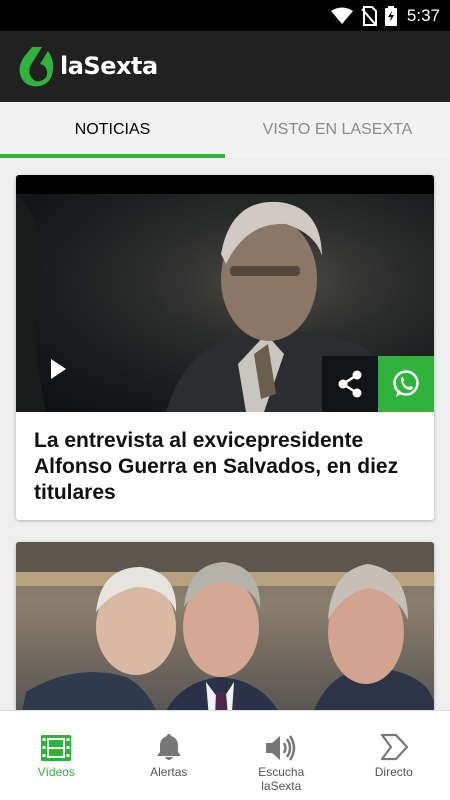 This screenshot has height=800, width=450. I want to click on play-button, so click(58, 369).